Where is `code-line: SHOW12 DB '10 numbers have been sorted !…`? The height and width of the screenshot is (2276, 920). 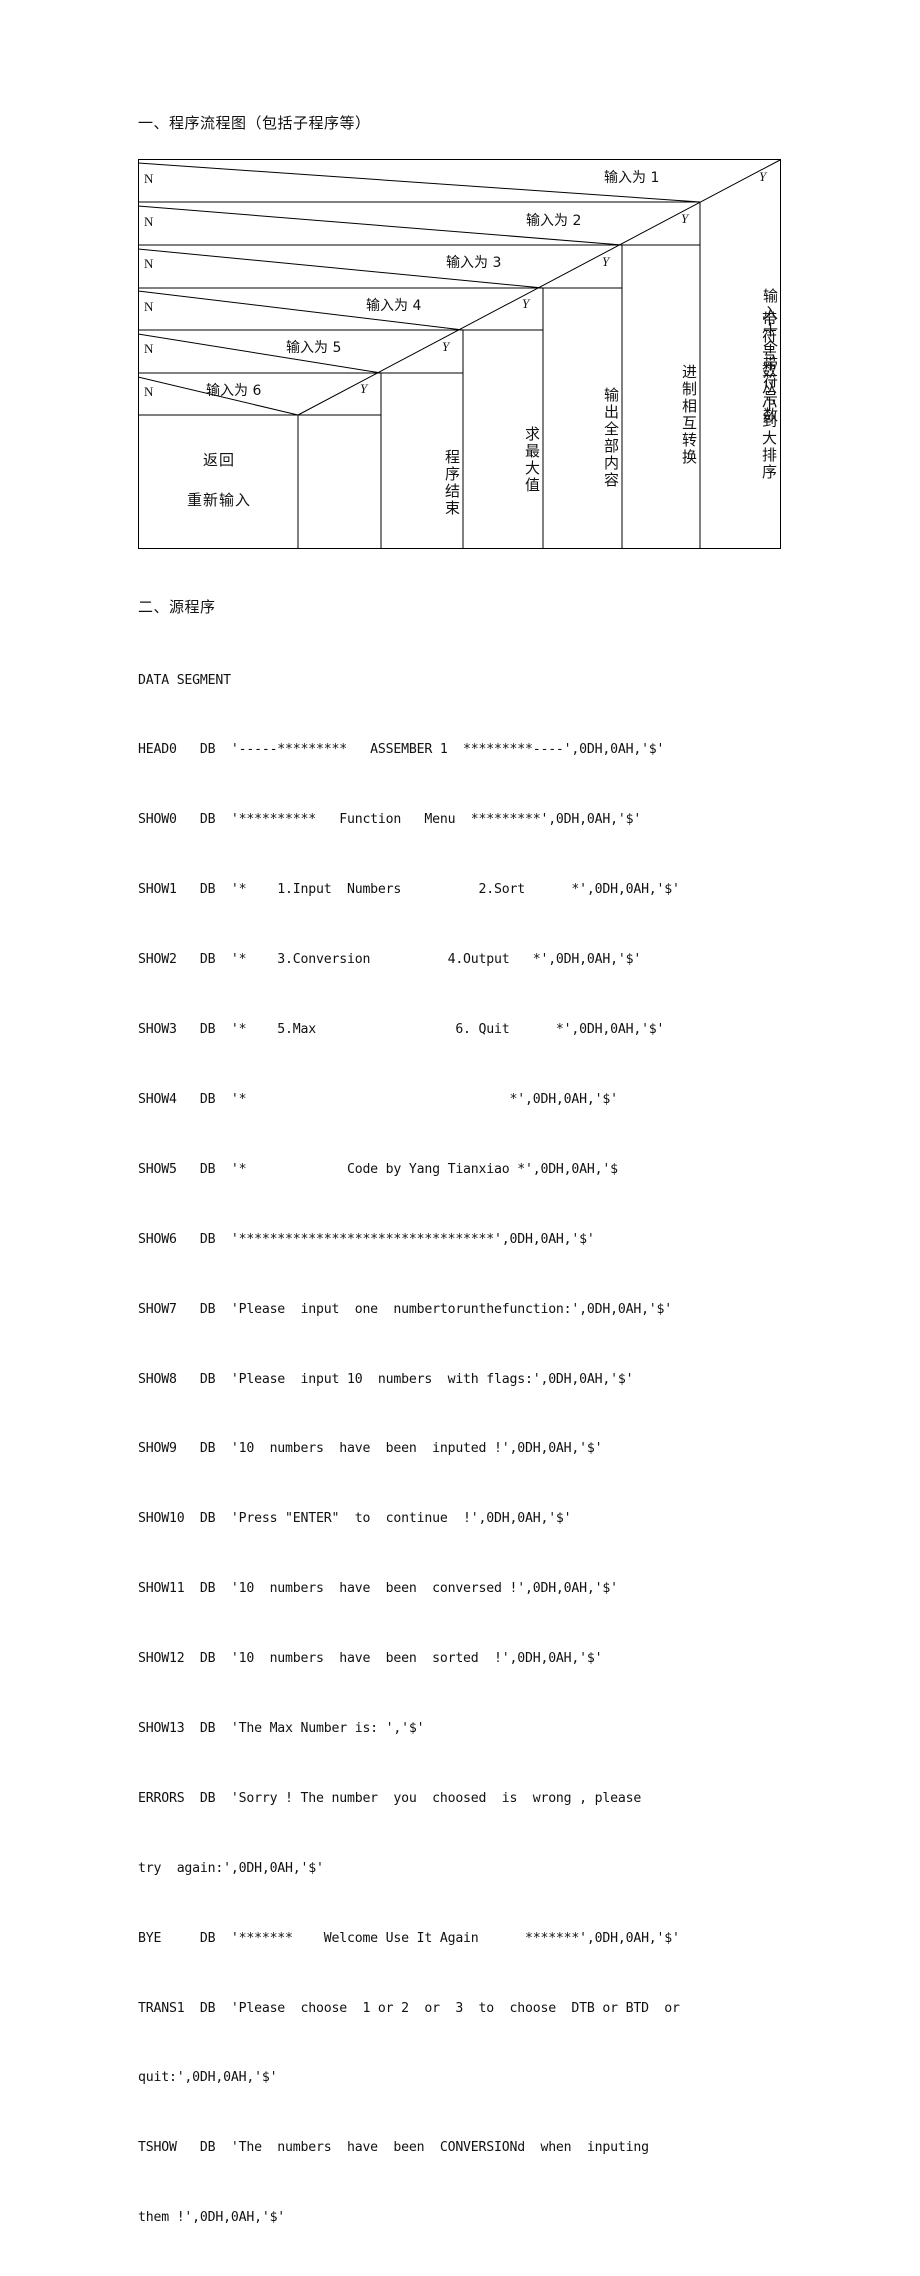
code-line: SHOW12 DB '10 numbers have been sorted !… is located at coordinates (370, 1659).